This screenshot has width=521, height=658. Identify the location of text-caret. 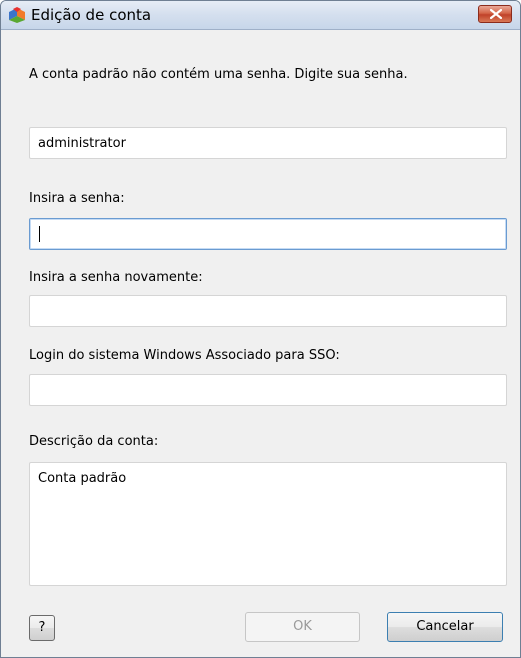
(39, 234).